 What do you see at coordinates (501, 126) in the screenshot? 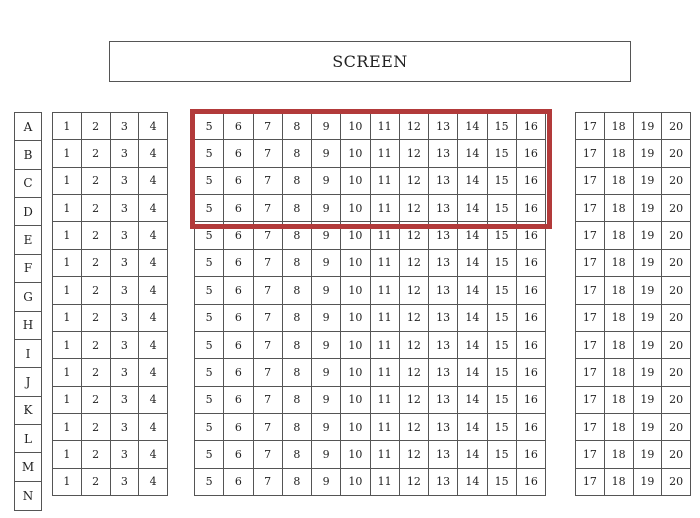
I see `seat-a-15: 15` at bounding box center [501, 126].